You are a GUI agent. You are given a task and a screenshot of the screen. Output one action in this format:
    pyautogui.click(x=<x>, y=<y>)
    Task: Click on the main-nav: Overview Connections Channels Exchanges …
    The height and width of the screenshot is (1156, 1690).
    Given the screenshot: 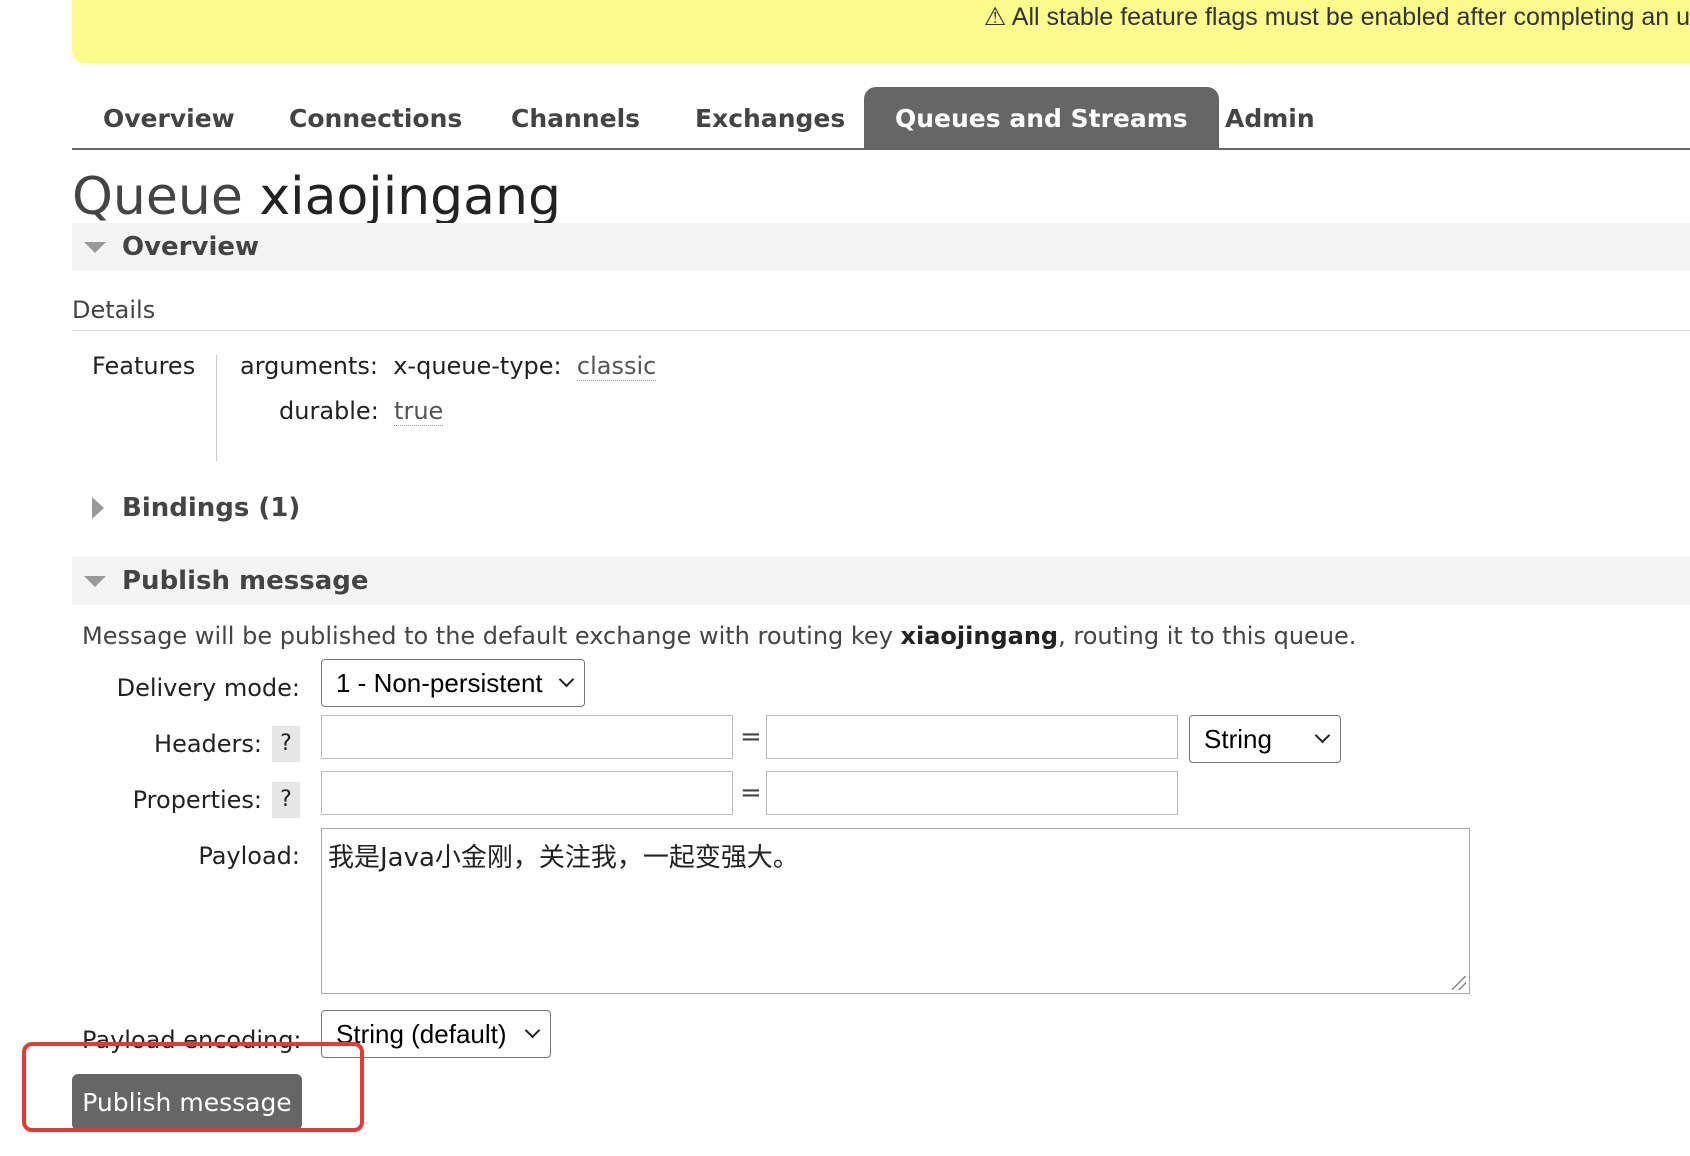 What is the action you would take?
    pyautogui.click(x=881, y=118)
    